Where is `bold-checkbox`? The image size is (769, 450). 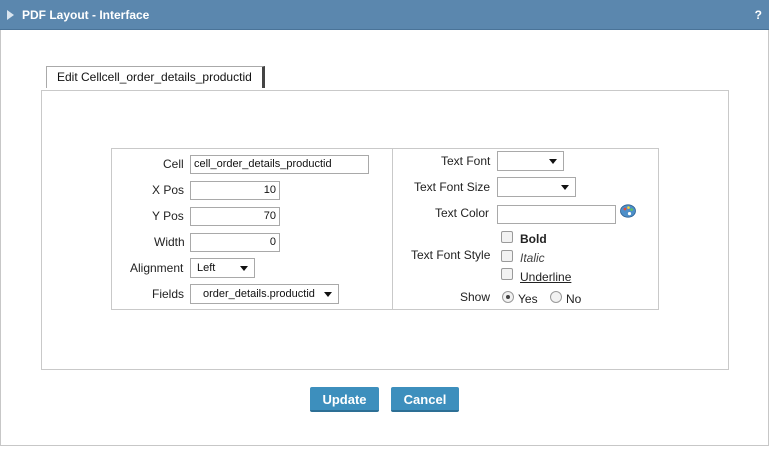
bold-checkbox is located at coordinates (507, 237).